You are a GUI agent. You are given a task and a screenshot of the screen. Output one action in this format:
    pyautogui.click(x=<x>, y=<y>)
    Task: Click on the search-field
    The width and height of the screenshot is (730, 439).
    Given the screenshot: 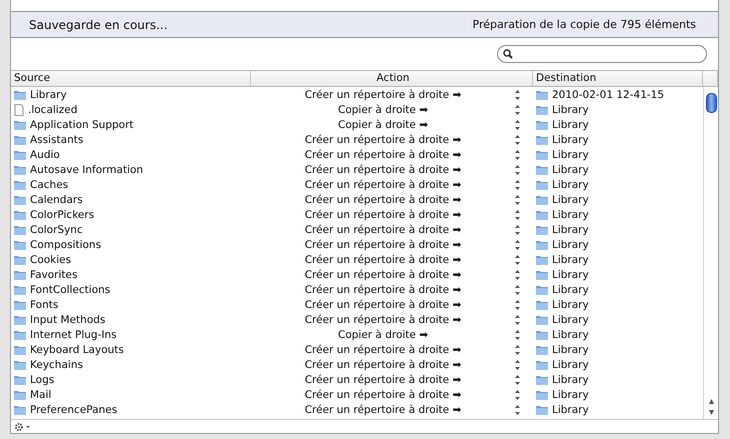 What is the action you would take?
    pyautogui.click(x=602, y=54)
    